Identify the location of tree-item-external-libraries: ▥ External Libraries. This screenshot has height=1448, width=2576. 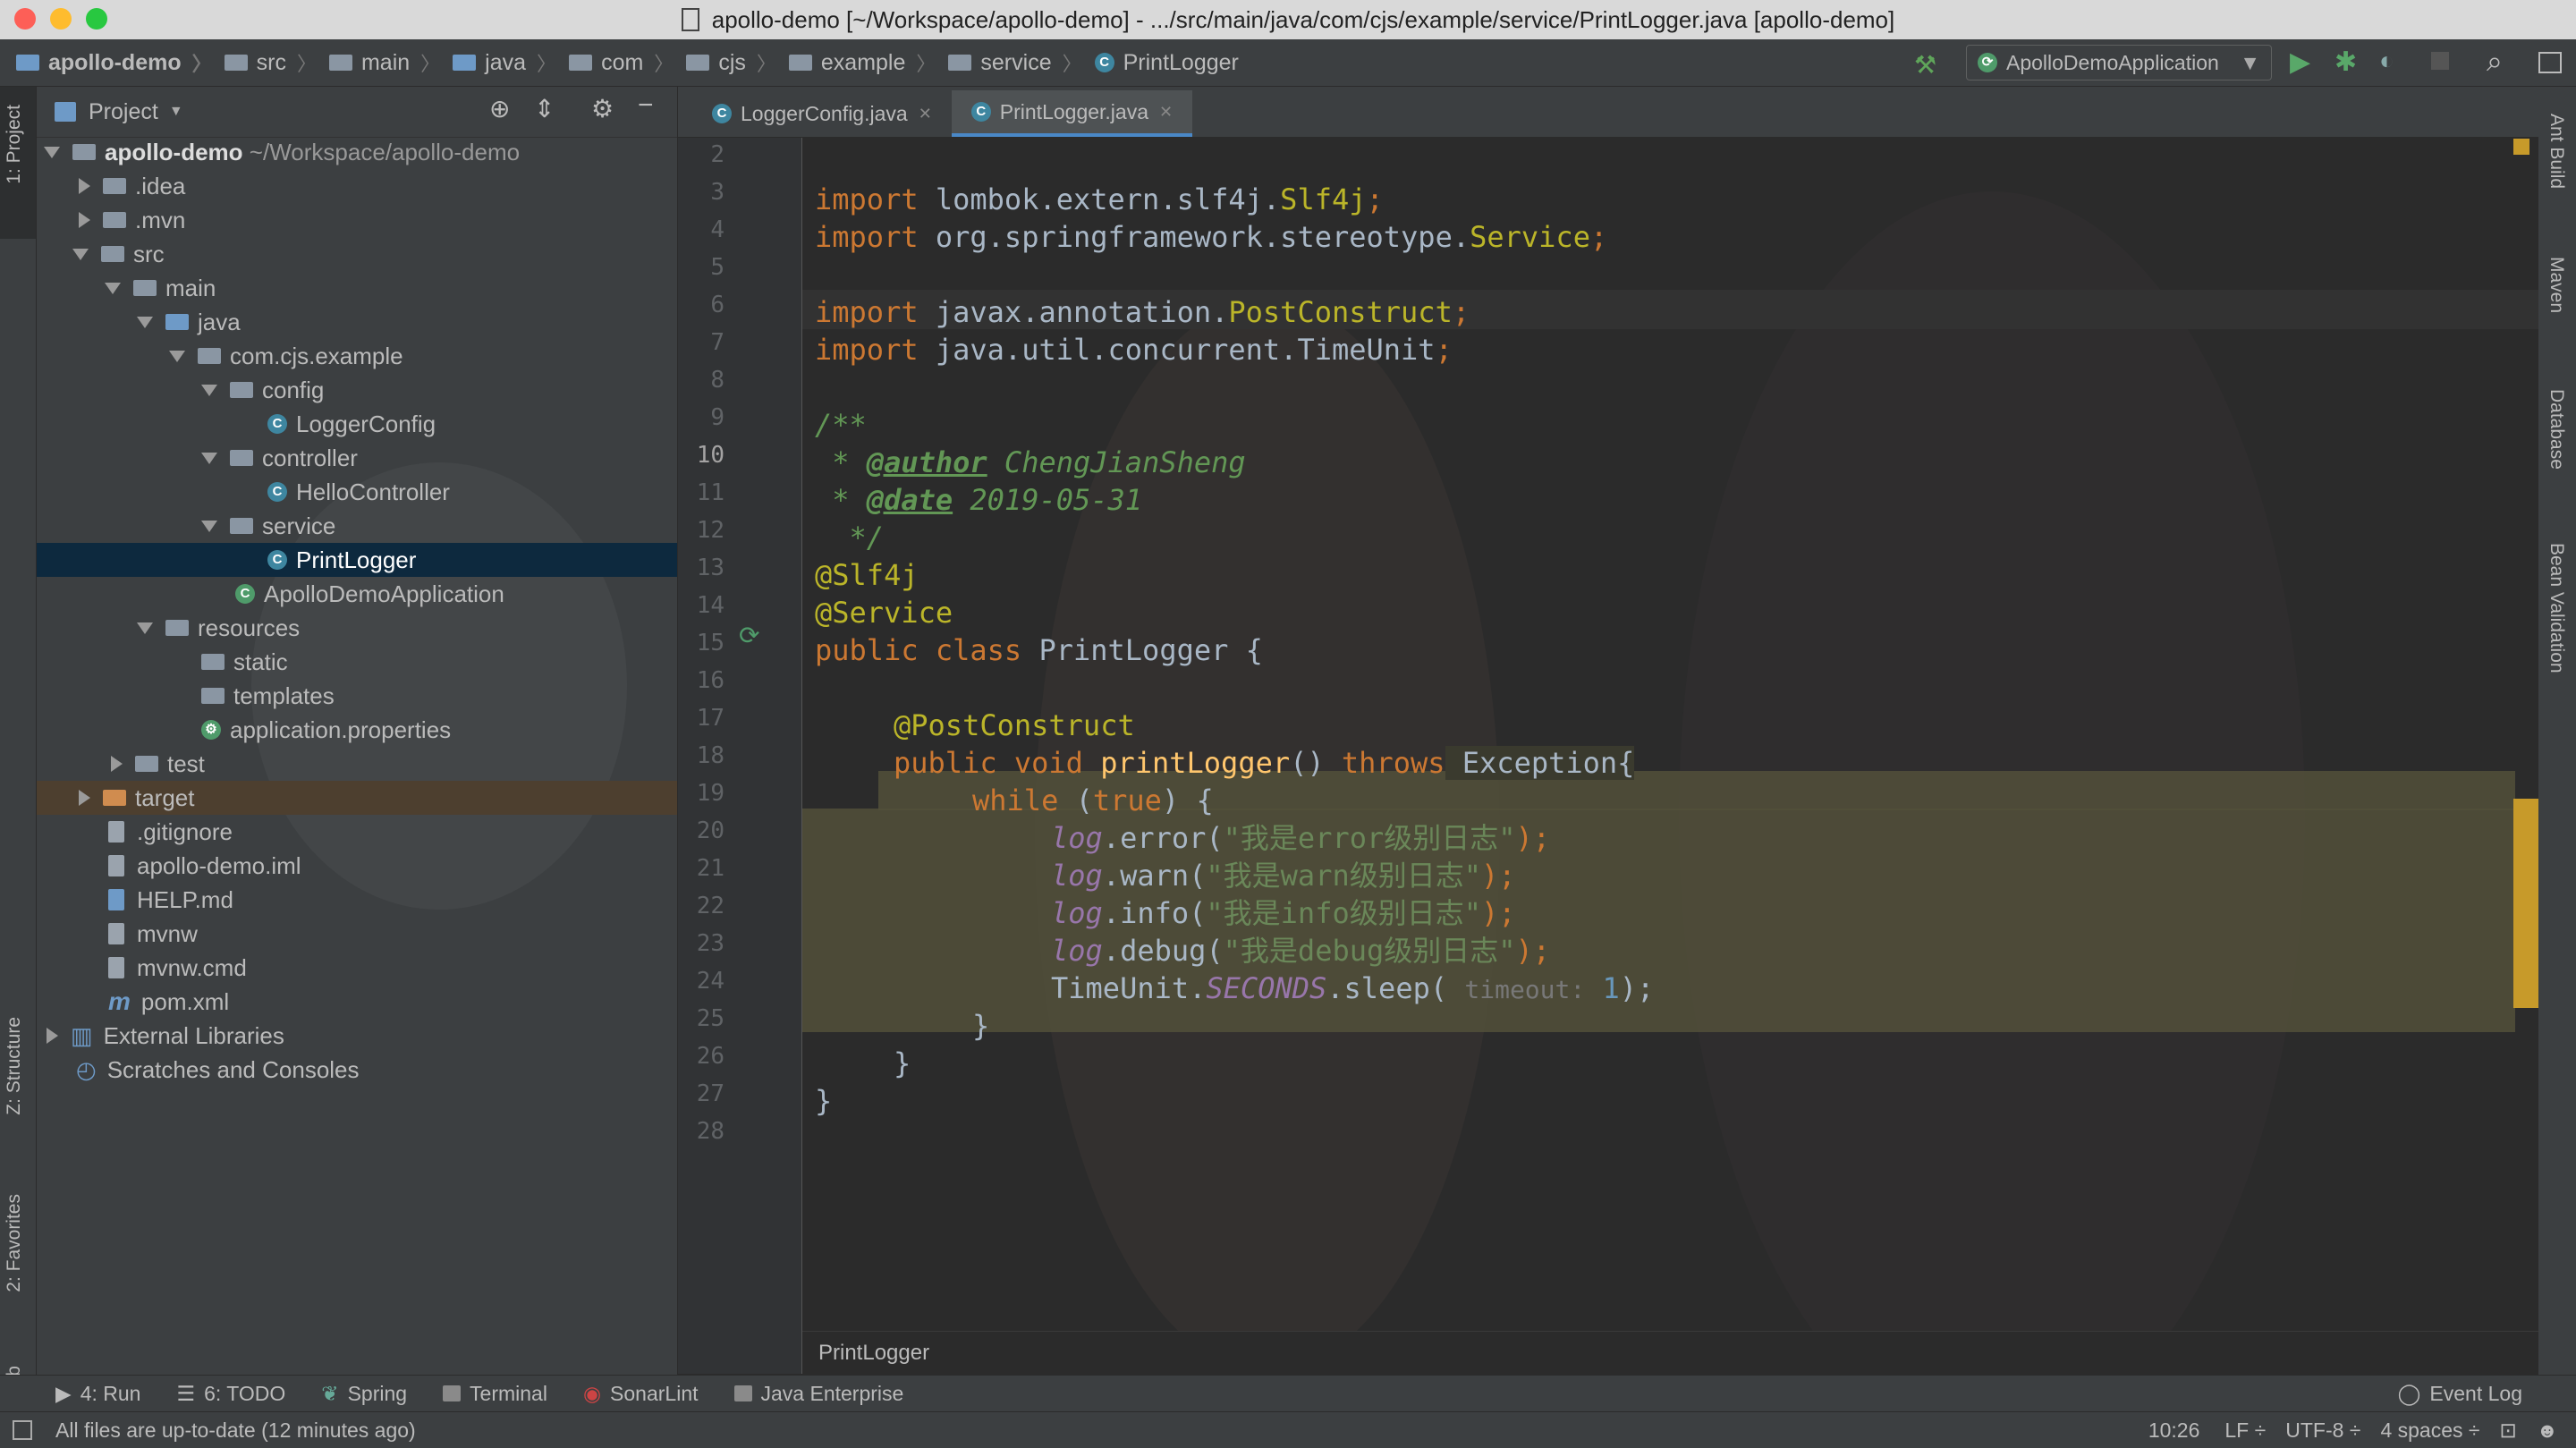
(160, 1036).